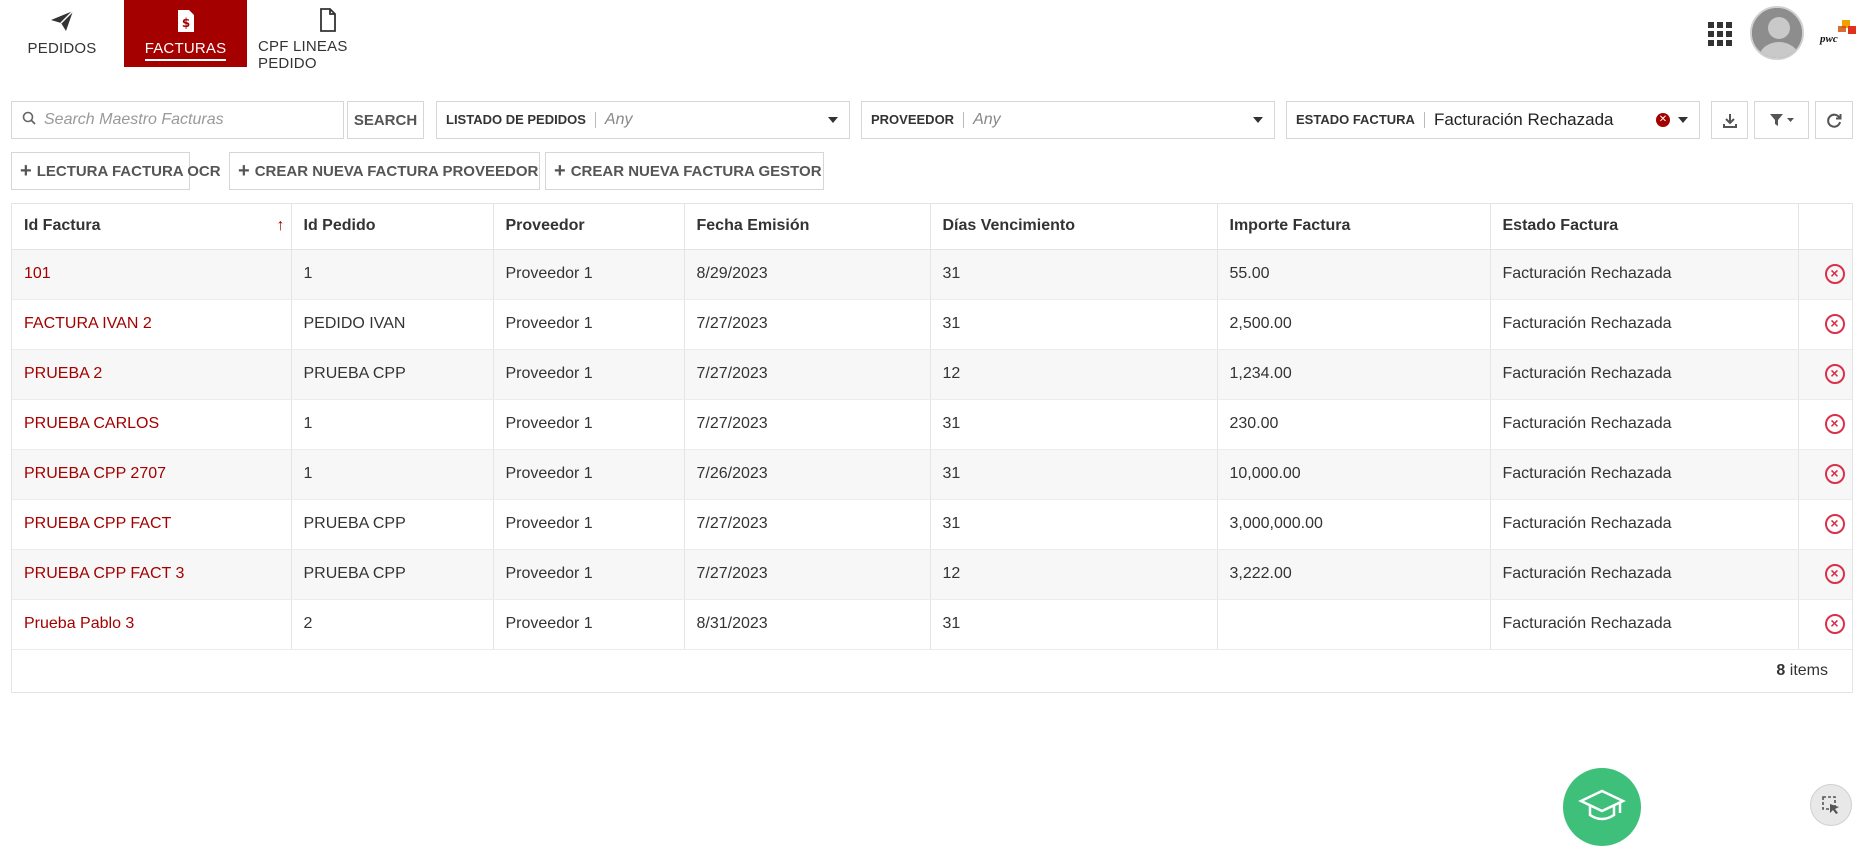  Describe the element at coordinates (1354, 374) in the screenshot. I see `cell-importe-factura: 1,234.00` at that location.